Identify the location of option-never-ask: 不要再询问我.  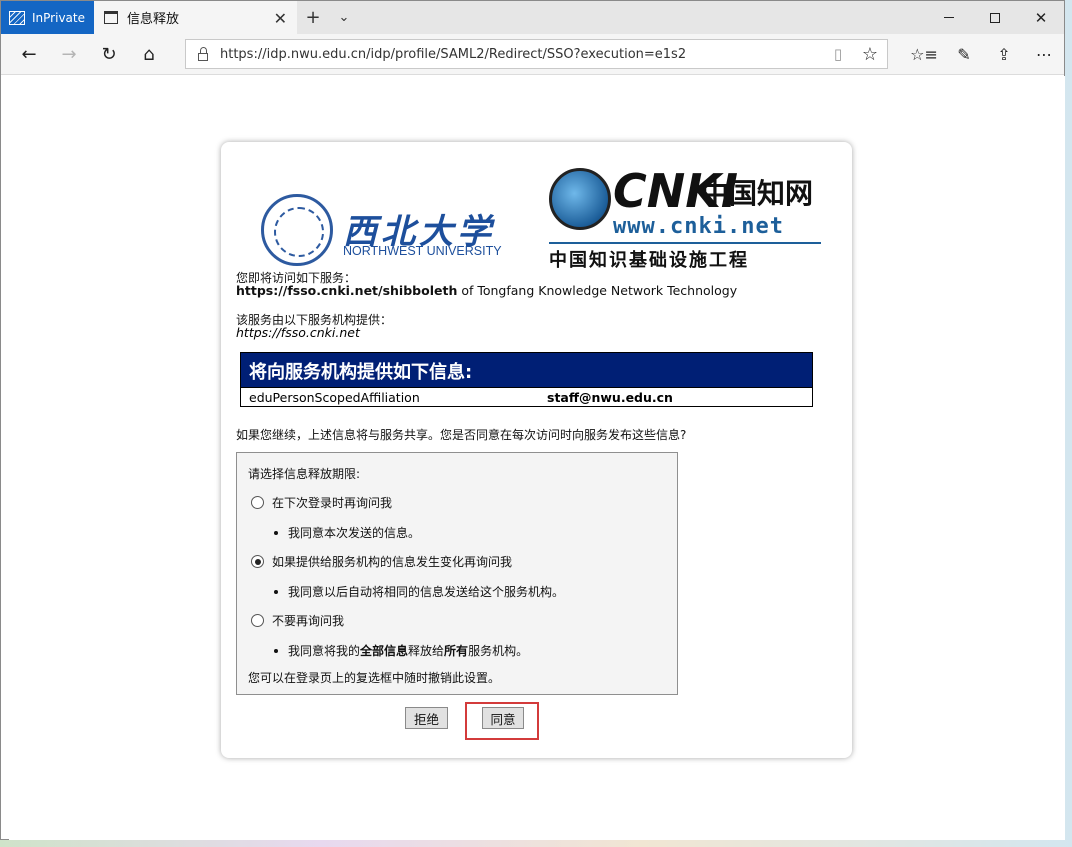
(297, 620).